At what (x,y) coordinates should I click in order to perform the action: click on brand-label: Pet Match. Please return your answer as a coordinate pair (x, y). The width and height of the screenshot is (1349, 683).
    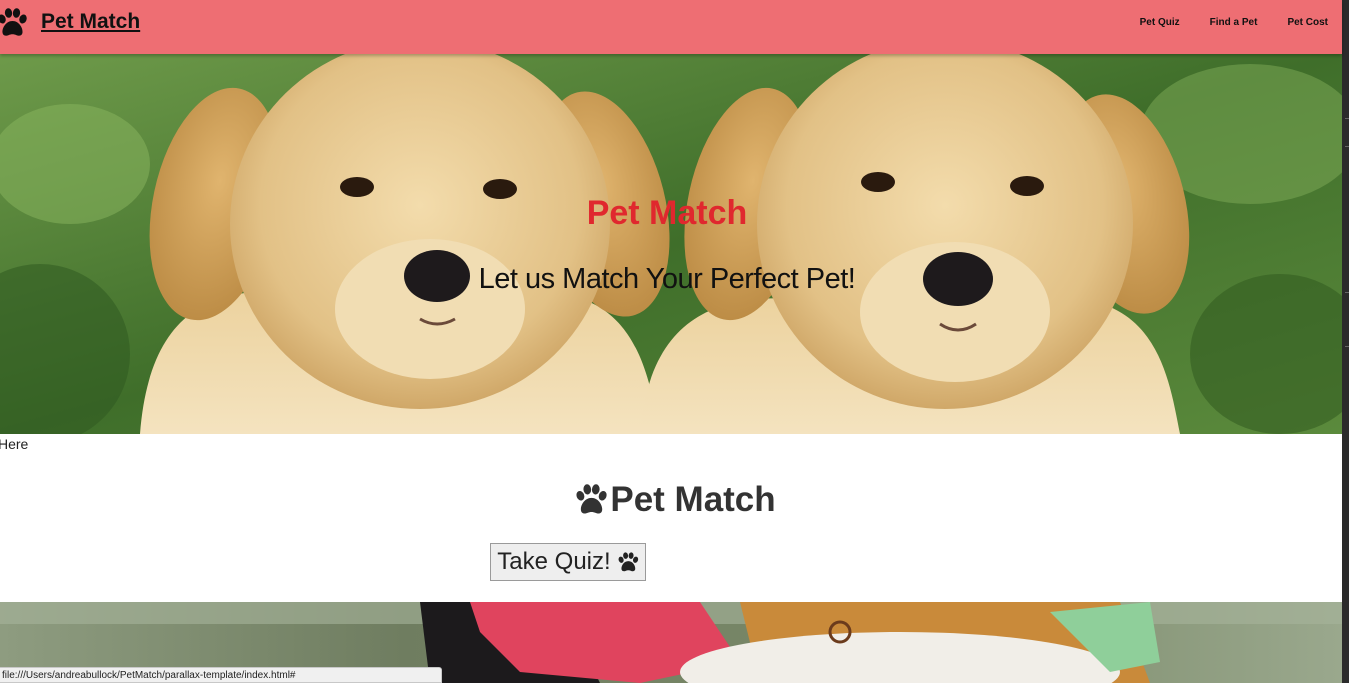
    Looking at the image, I should click on (91, 21).